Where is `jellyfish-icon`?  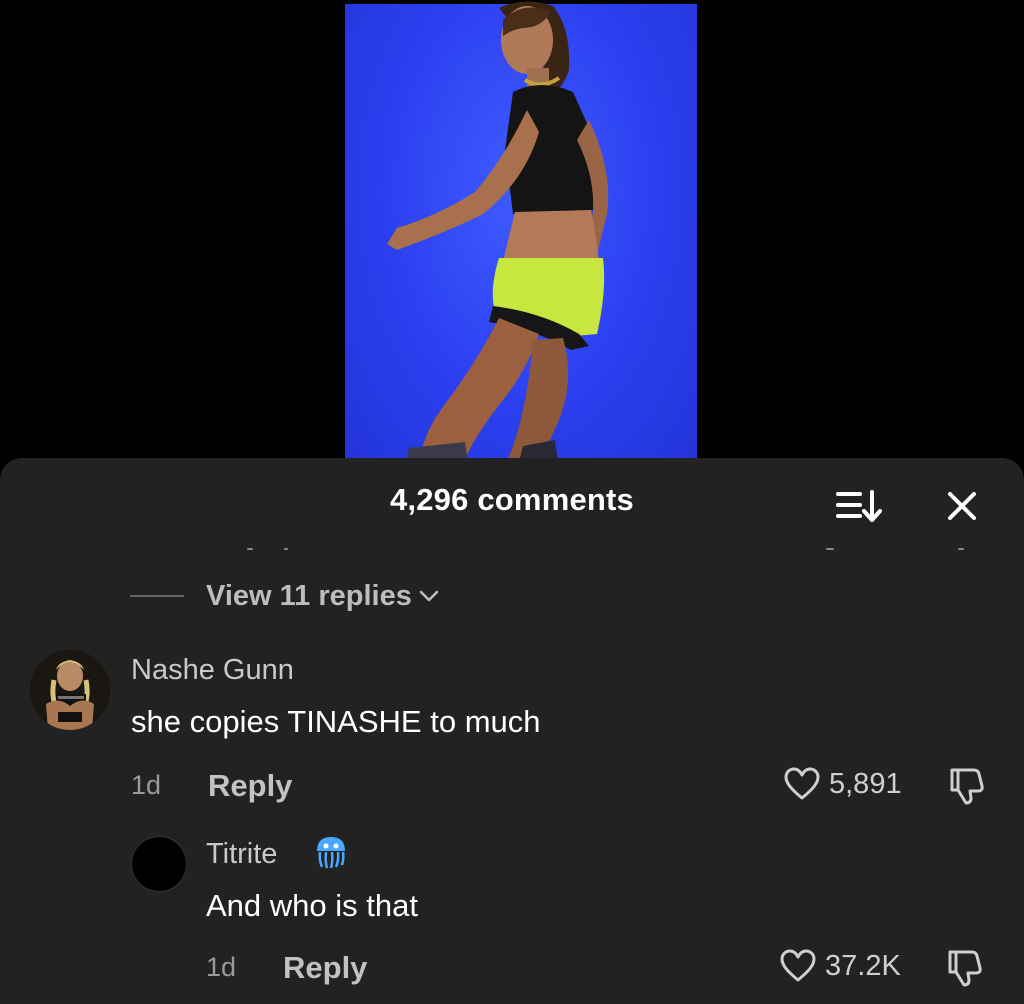
jellyfish-icon is located at coordinates (331, 853).